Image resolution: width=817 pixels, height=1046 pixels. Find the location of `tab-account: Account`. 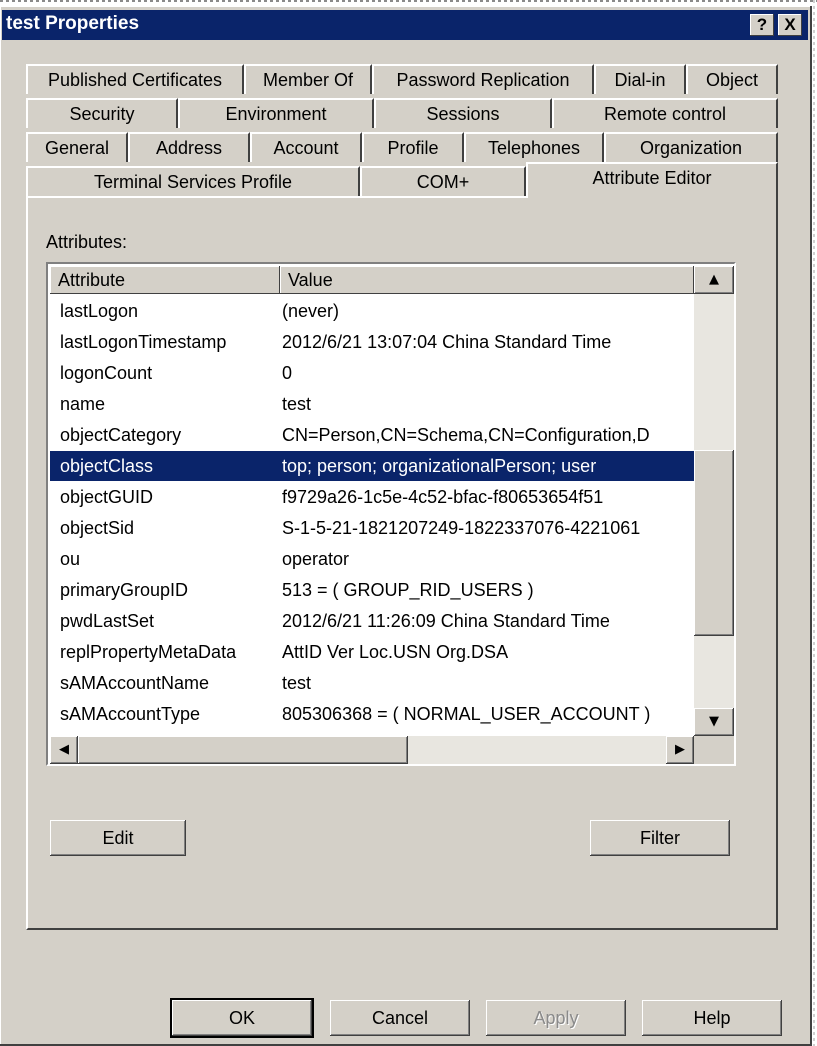

tab-account: Account is located at coordinates (306, 147).